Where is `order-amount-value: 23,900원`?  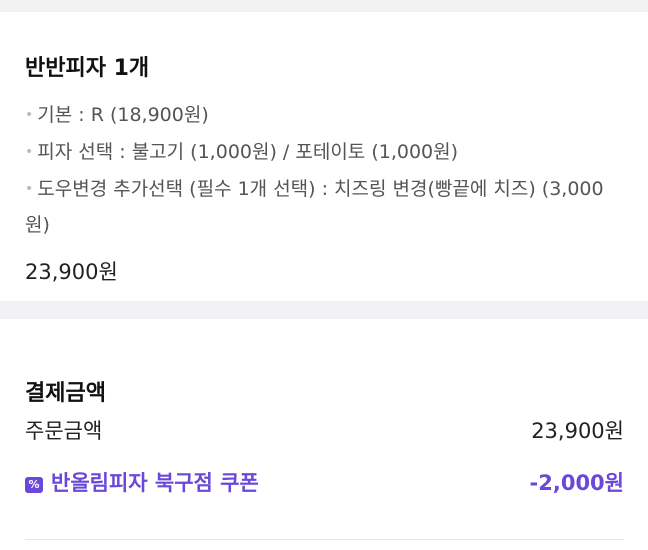
order-amount-value: 23,900원 is located at coordinates (577, 431).